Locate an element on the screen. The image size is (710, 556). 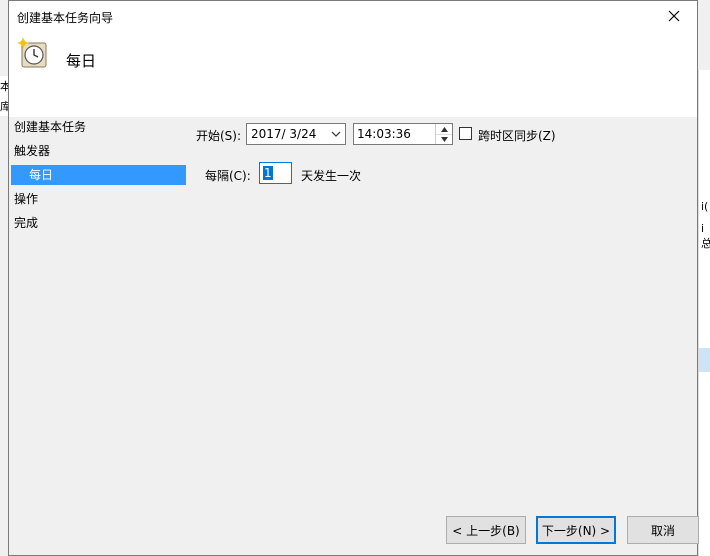
close-icon is located at coordinates (674, 16).